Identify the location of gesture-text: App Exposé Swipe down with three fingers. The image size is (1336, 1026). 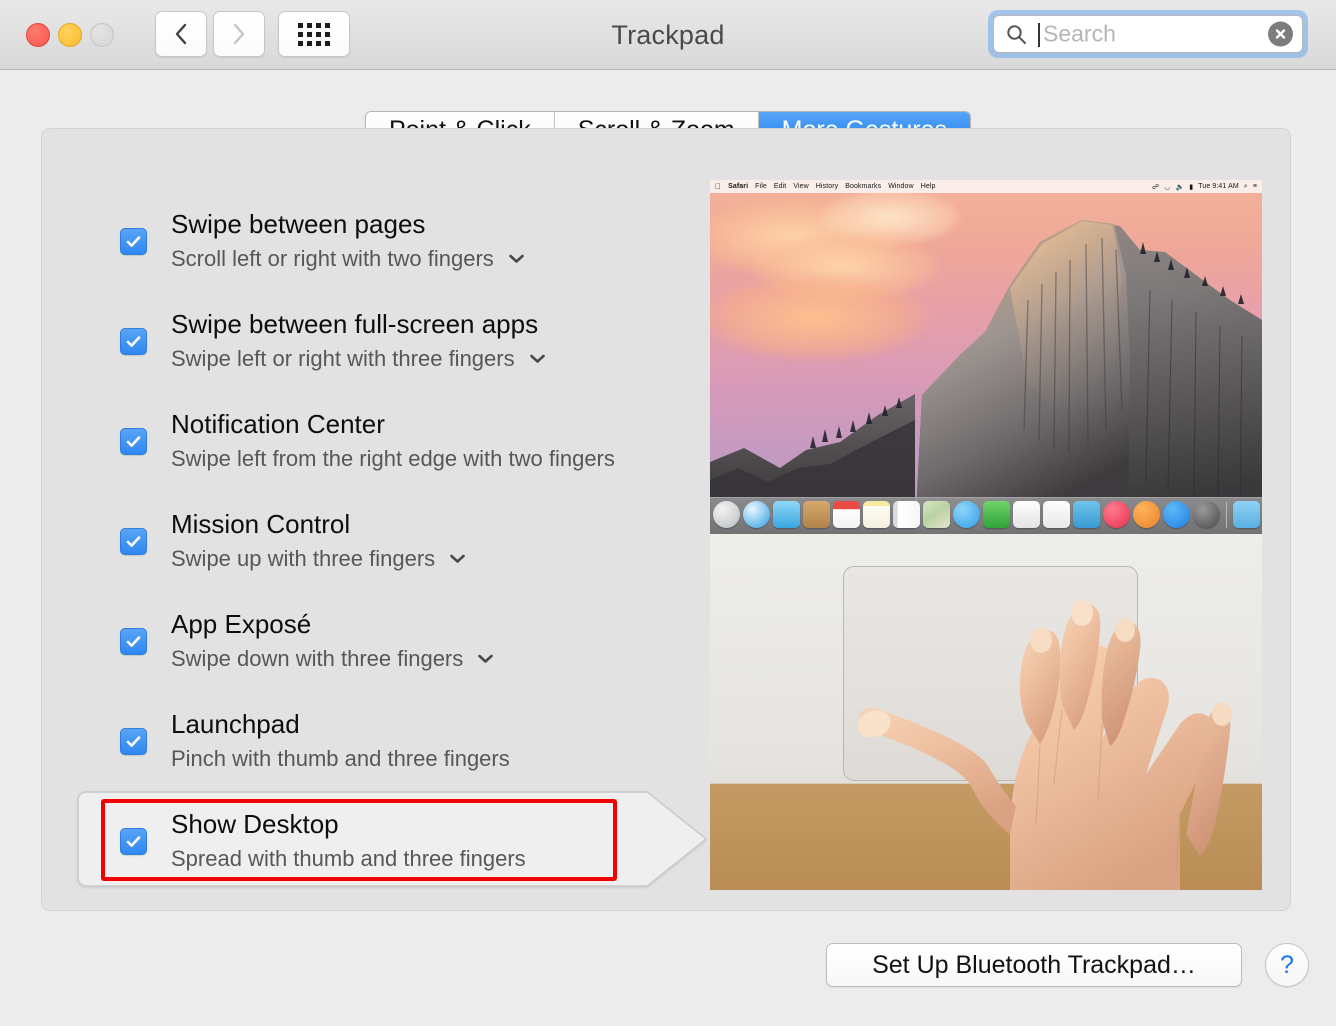
(332, 640).